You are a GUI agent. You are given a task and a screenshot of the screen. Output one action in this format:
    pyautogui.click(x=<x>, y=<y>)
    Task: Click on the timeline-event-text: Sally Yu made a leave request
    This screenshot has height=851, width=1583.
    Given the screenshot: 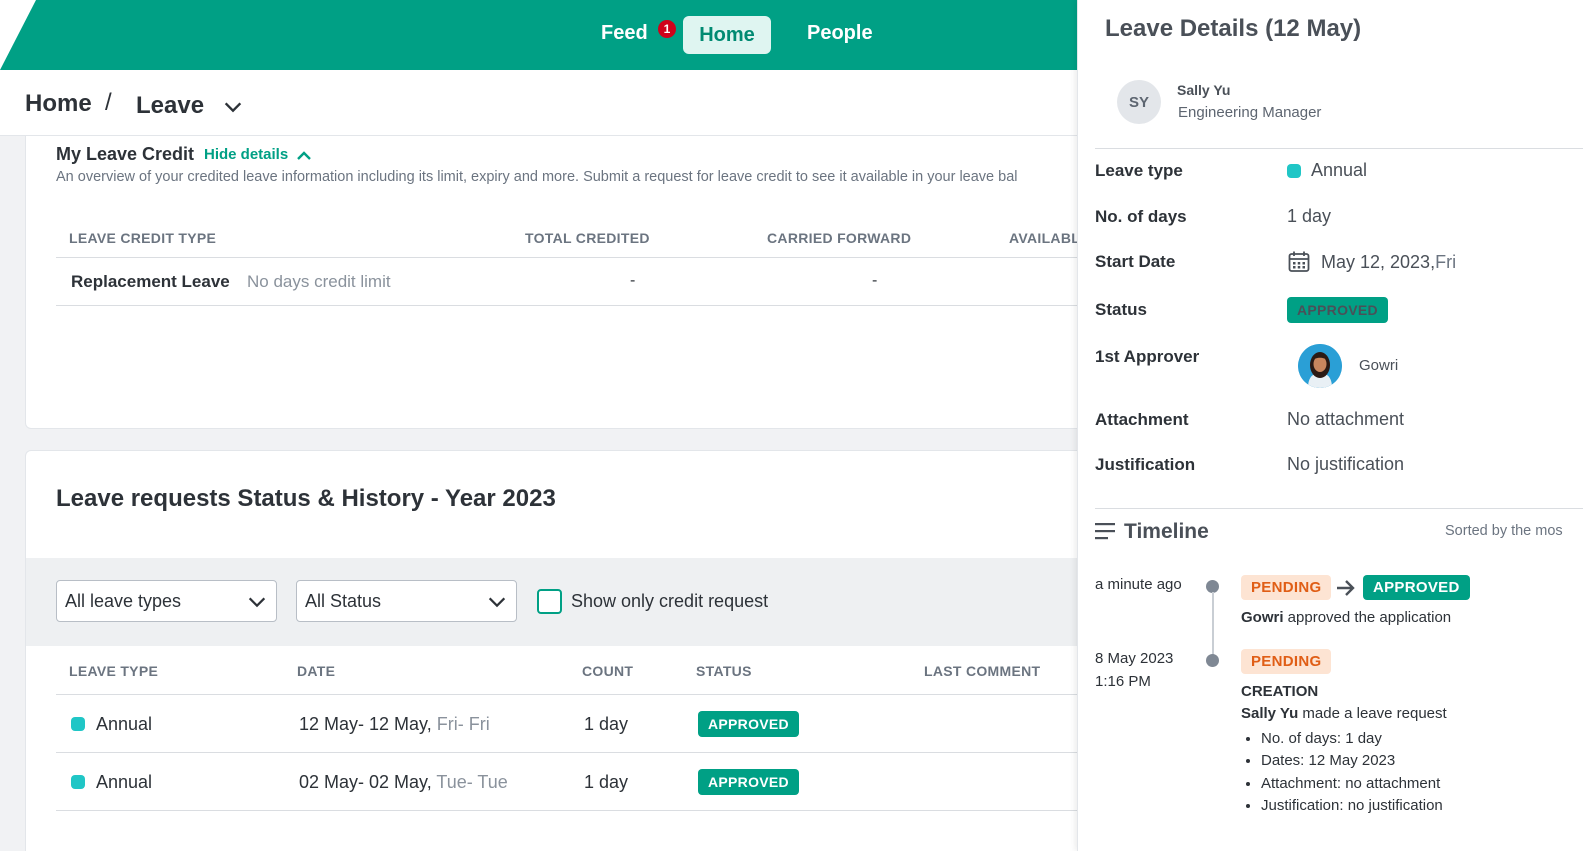 What is the action you would take?
    pyautogui.click(x=1344, y=713)
    